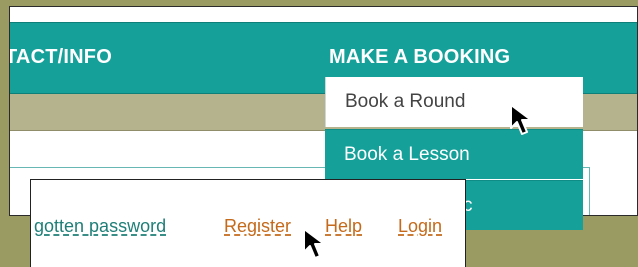 Image resolution: width=638 pixels, height=267 pixels. I want to click on dropdown-book-a-lesson: Book a Lesson, so click(454, 154).